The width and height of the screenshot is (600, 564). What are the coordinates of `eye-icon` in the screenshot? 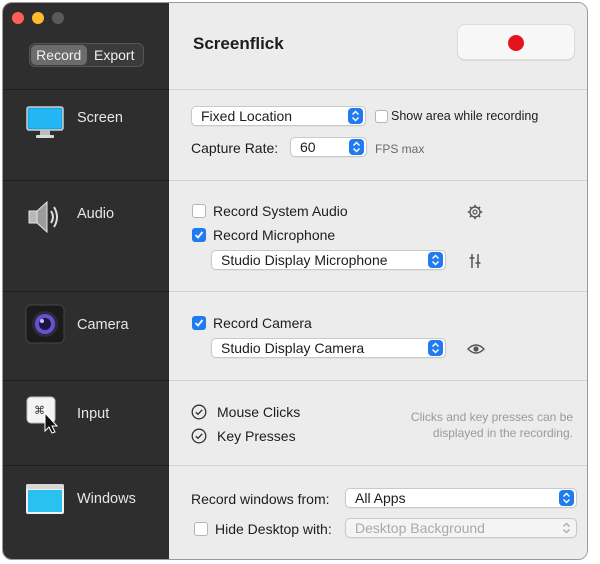 It's located at (476, 349).